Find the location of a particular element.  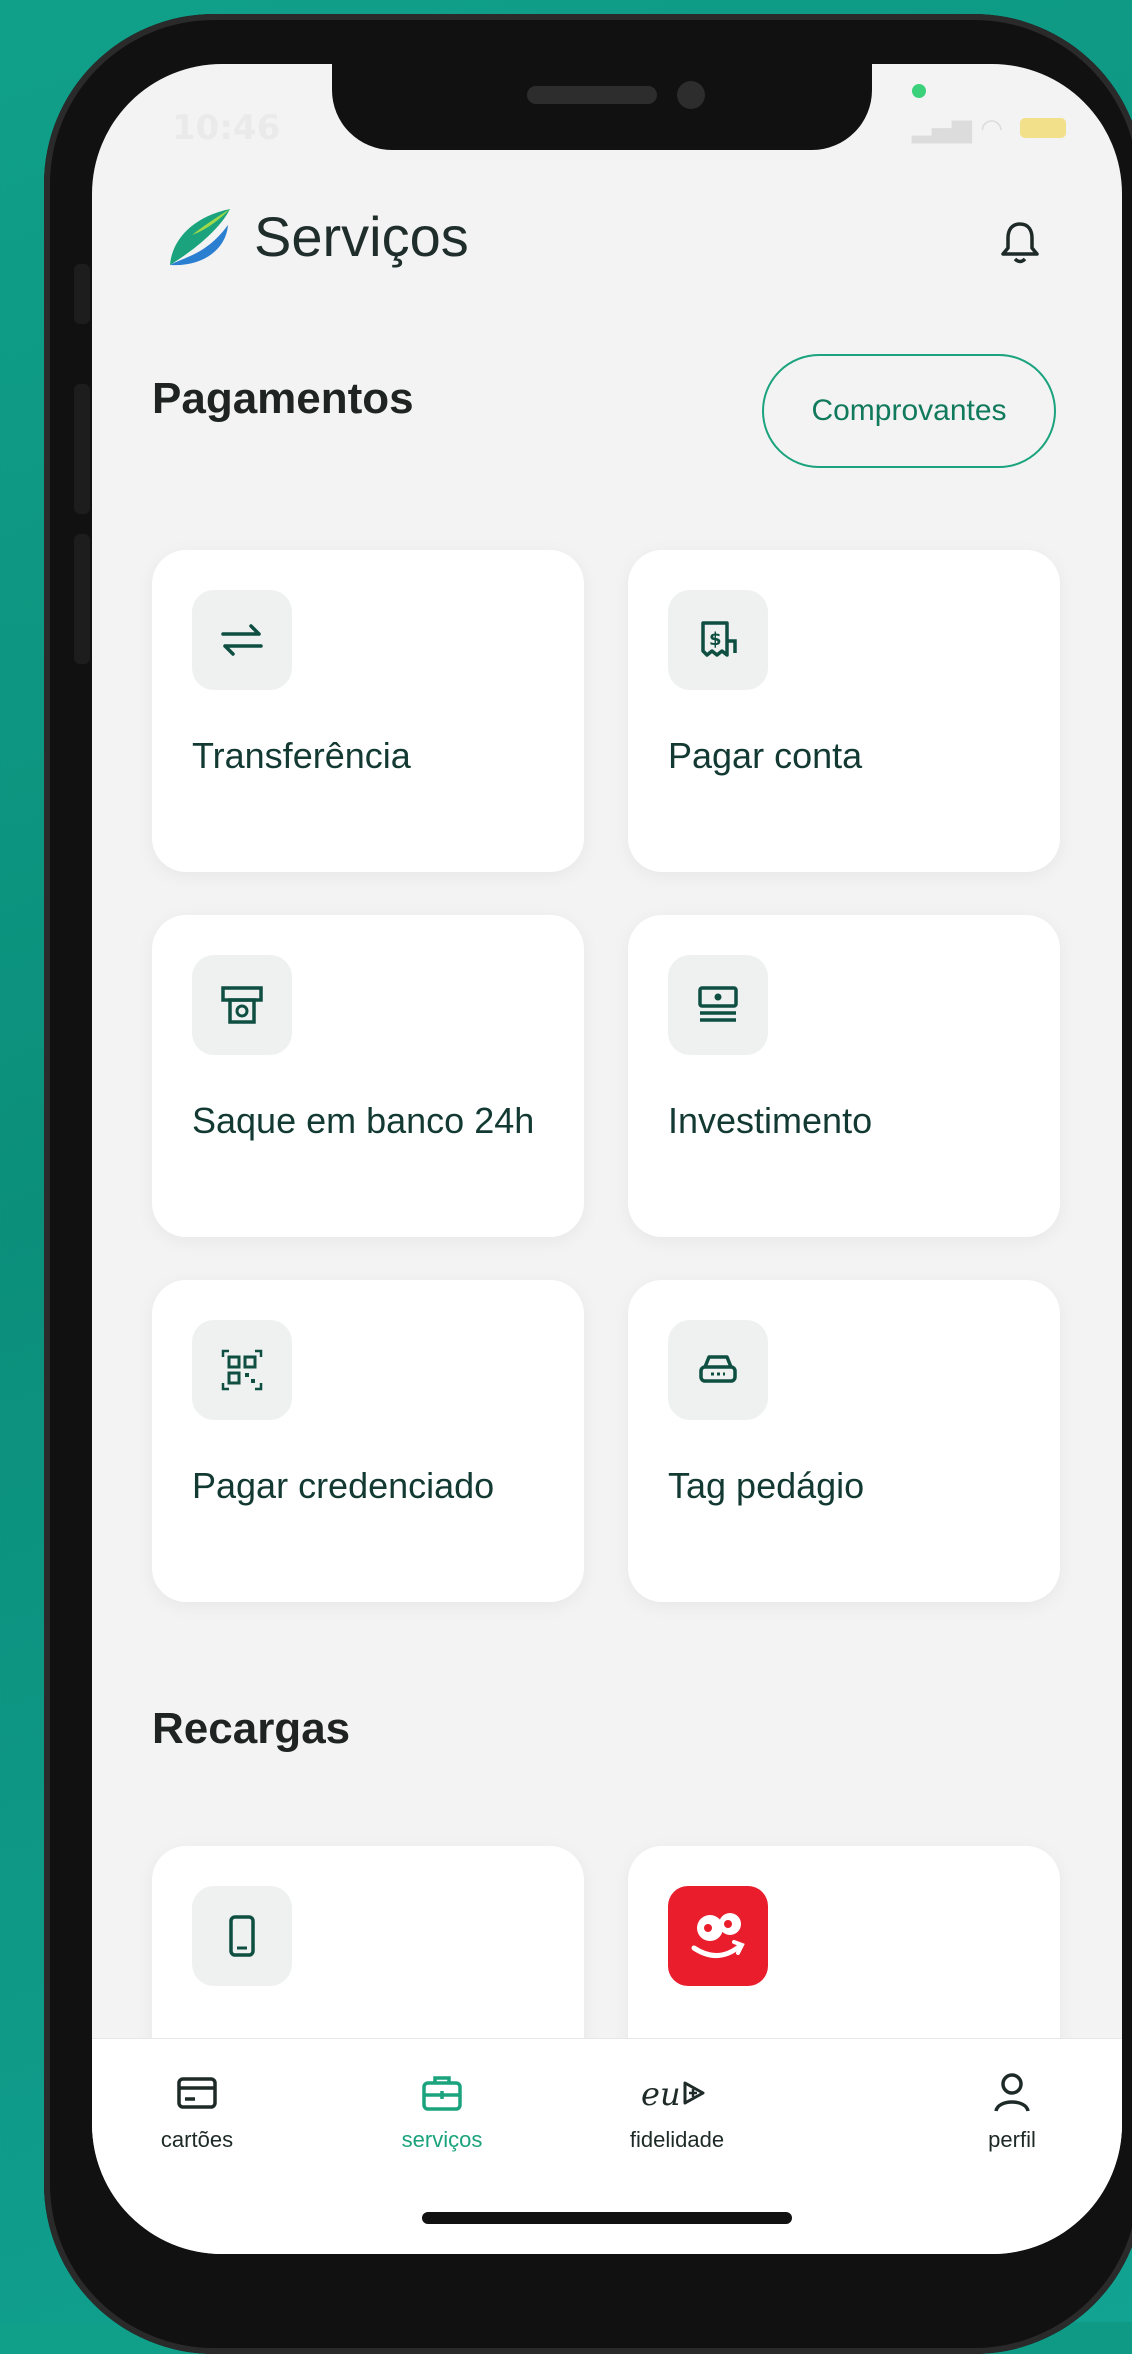

eu-plus-logo-icon: eu is located at coordinates (673, 2094).